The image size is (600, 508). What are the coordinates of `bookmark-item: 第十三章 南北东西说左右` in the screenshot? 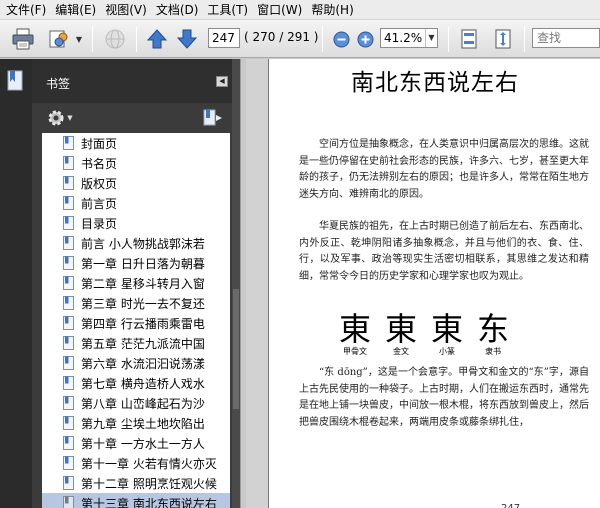 It's located at (136, 500).